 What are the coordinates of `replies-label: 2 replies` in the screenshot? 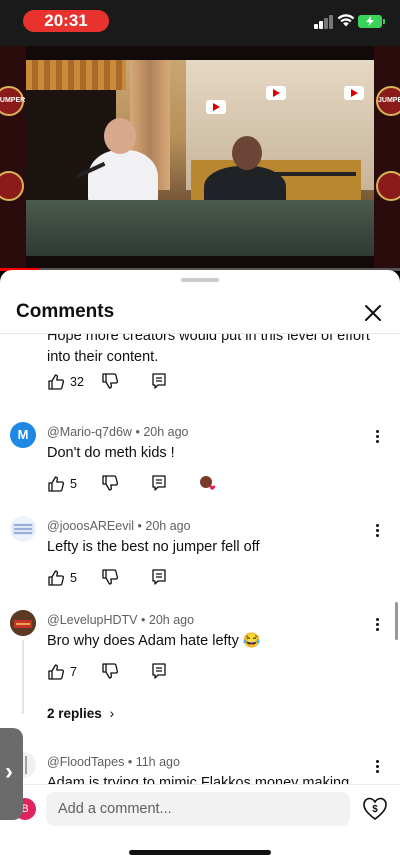 It's located at (74, 713).